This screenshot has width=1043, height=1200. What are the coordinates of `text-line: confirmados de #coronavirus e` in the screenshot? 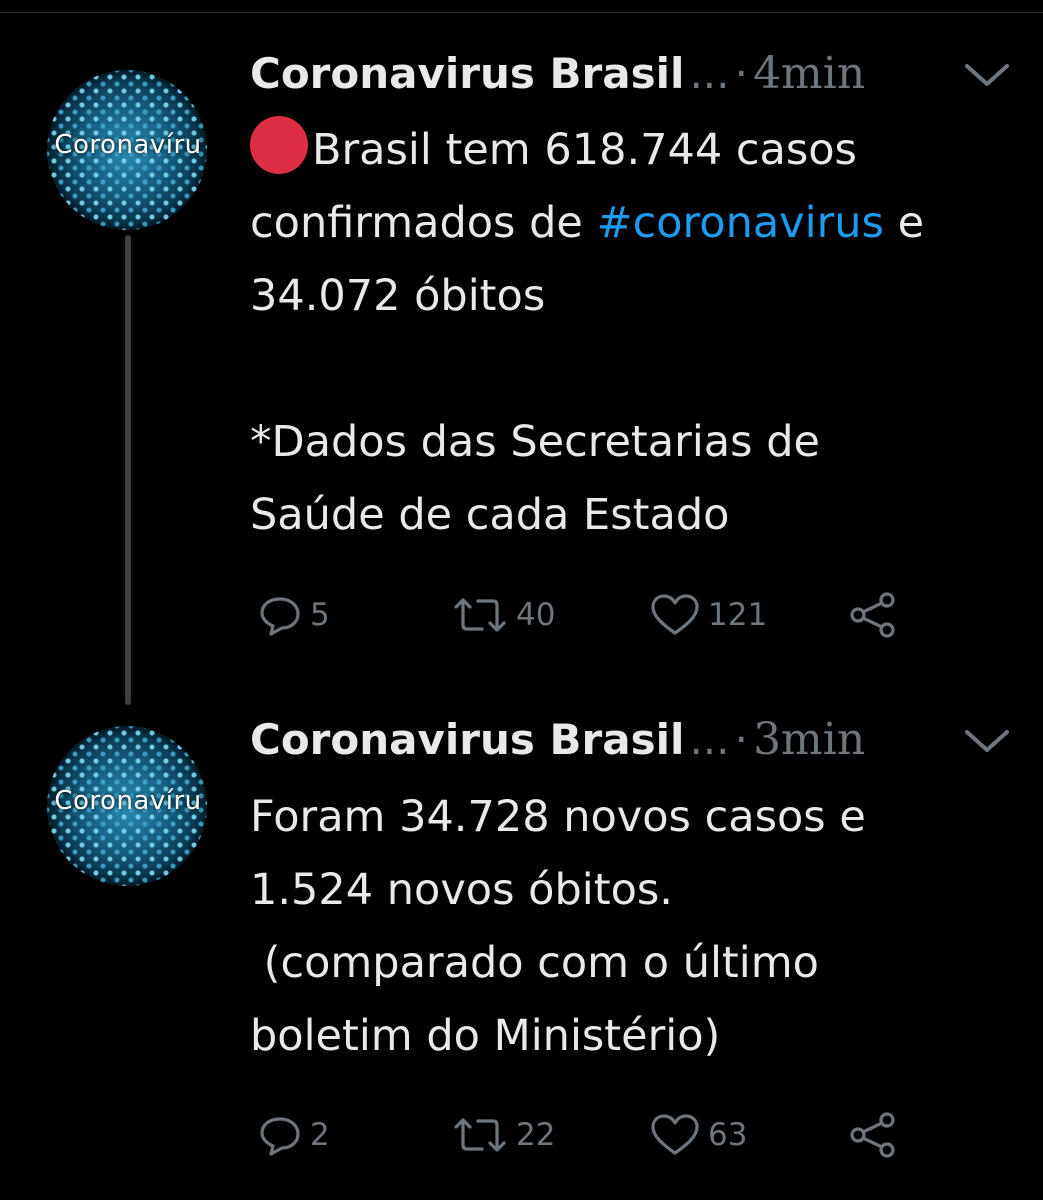 It's located at (640, 223).